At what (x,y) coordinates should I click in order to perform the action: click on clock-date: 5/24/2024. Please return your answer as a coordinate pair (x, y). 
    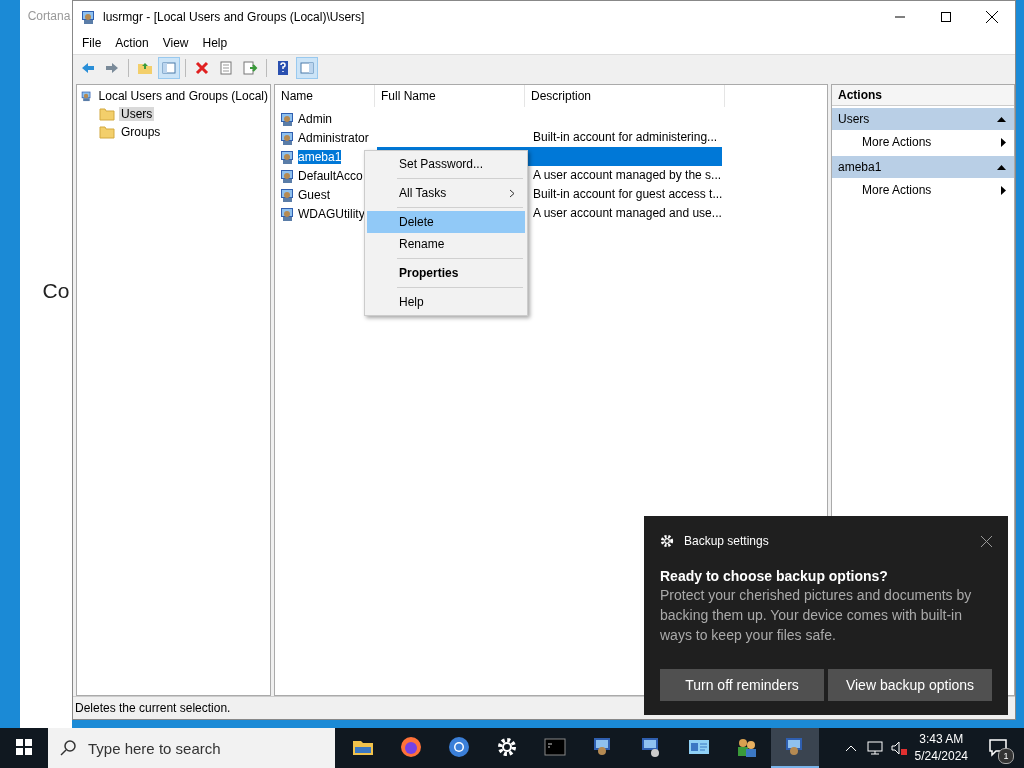
    Looking at the image, I should click on (941, 756).